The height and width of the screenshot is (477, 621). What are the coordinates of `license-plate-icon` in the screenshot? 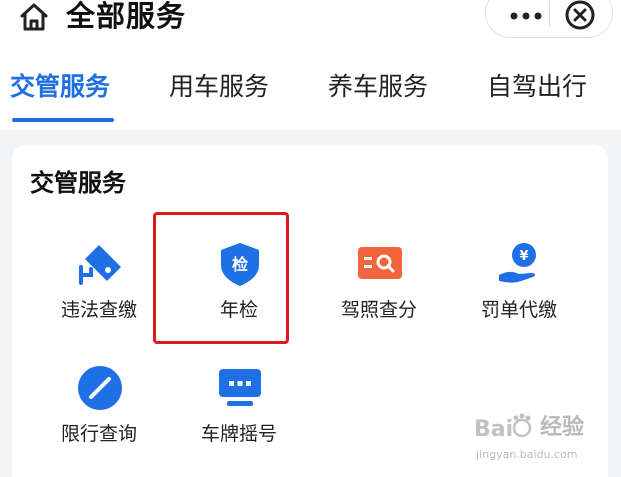 It's located at (240, 387).